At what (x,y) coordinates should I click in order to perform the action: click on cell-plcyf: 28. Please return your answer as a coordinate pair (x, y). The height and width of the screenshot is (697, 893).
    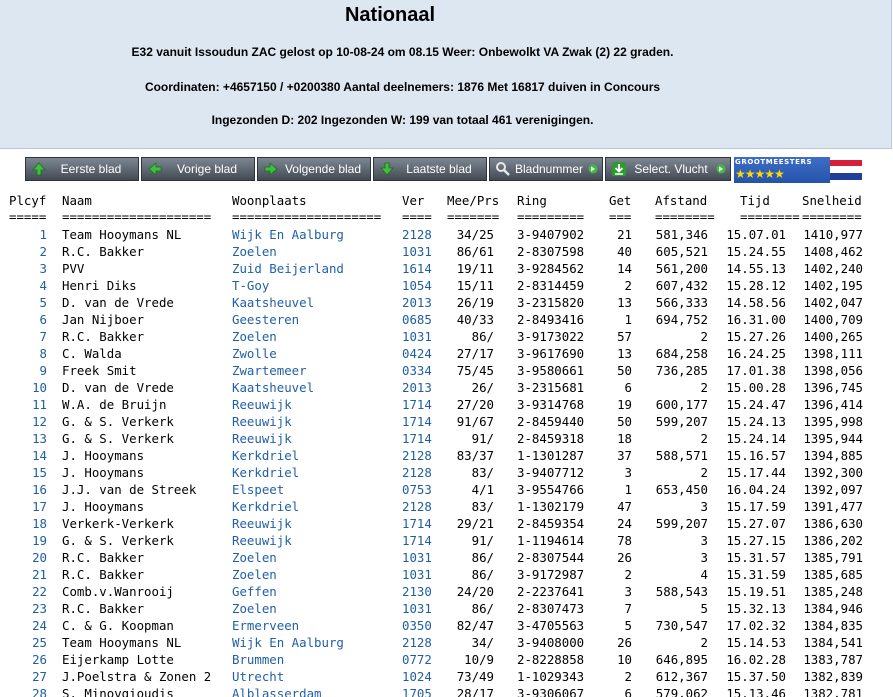
    Looking at the image, I should click on (39, 691).